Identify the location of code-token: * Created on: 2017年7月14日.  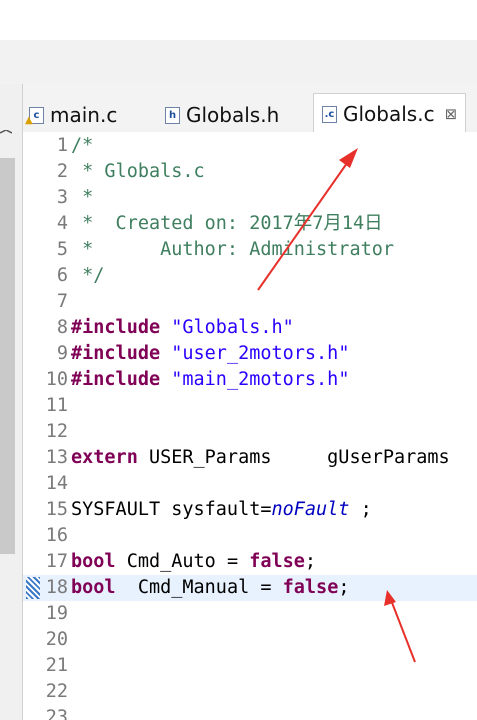
(227, 223).